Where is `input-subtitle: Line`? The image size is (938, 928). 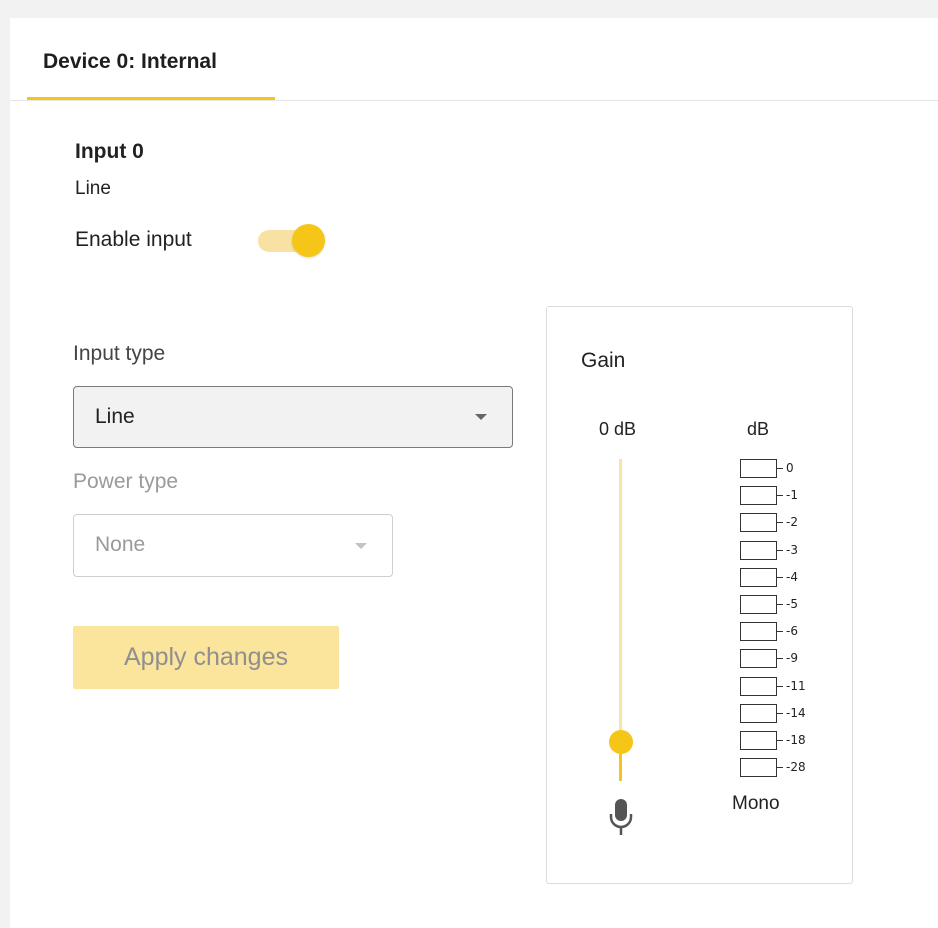
input-subtitle: Line is located at coordinates (93, 188).